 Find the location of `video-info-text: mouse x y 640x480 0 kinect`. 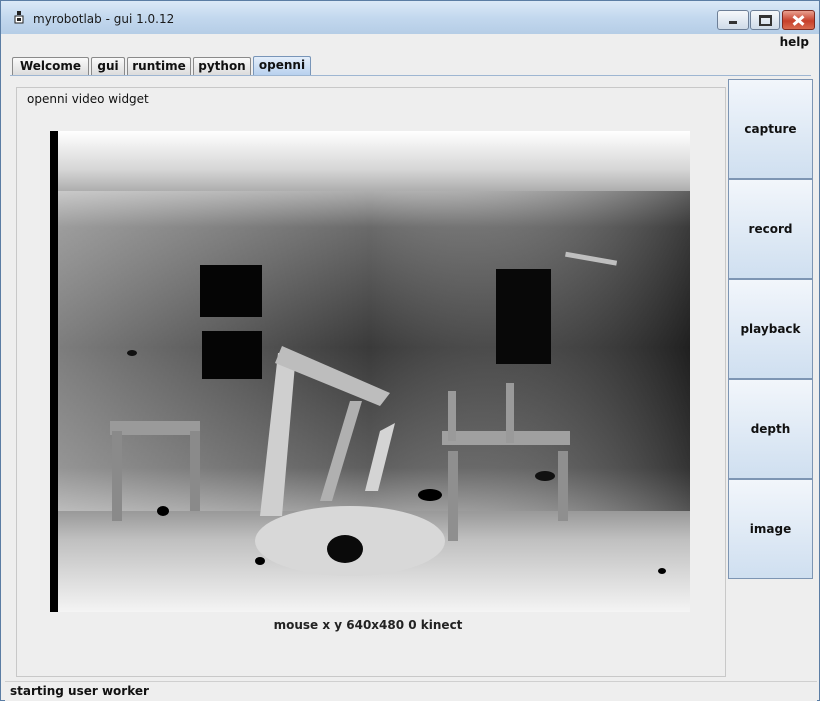

video-info-text: mouse x y 640x480 0 kinect is located at coordinates (368, 625).